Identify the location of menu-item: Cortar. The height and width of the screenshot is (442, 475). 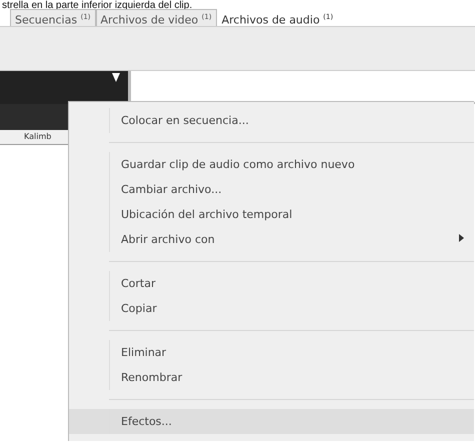
(271, 283).